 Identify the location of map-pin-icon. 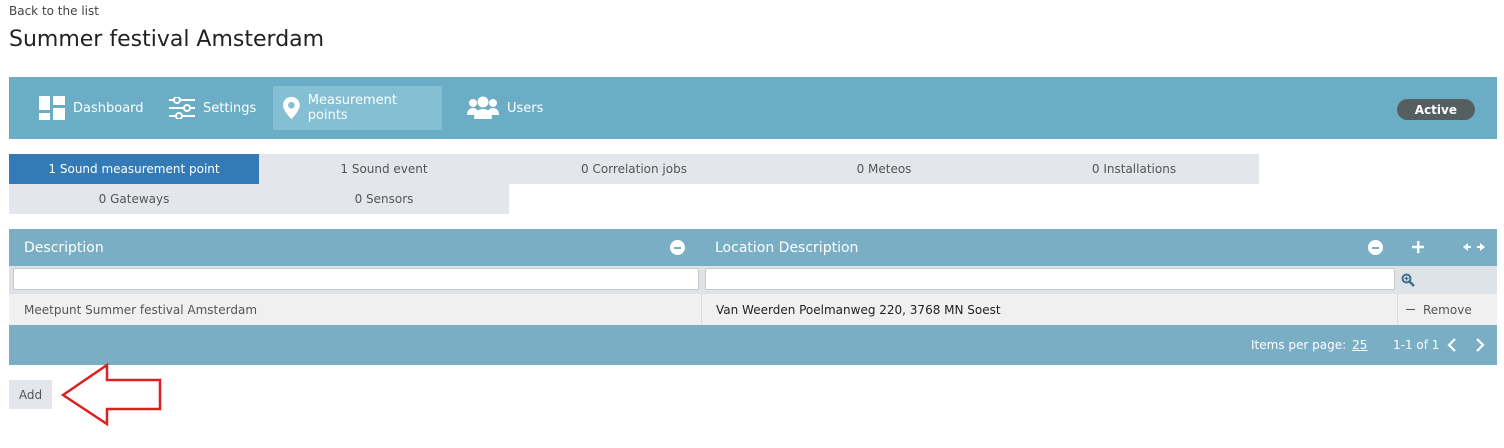
(291, 108).